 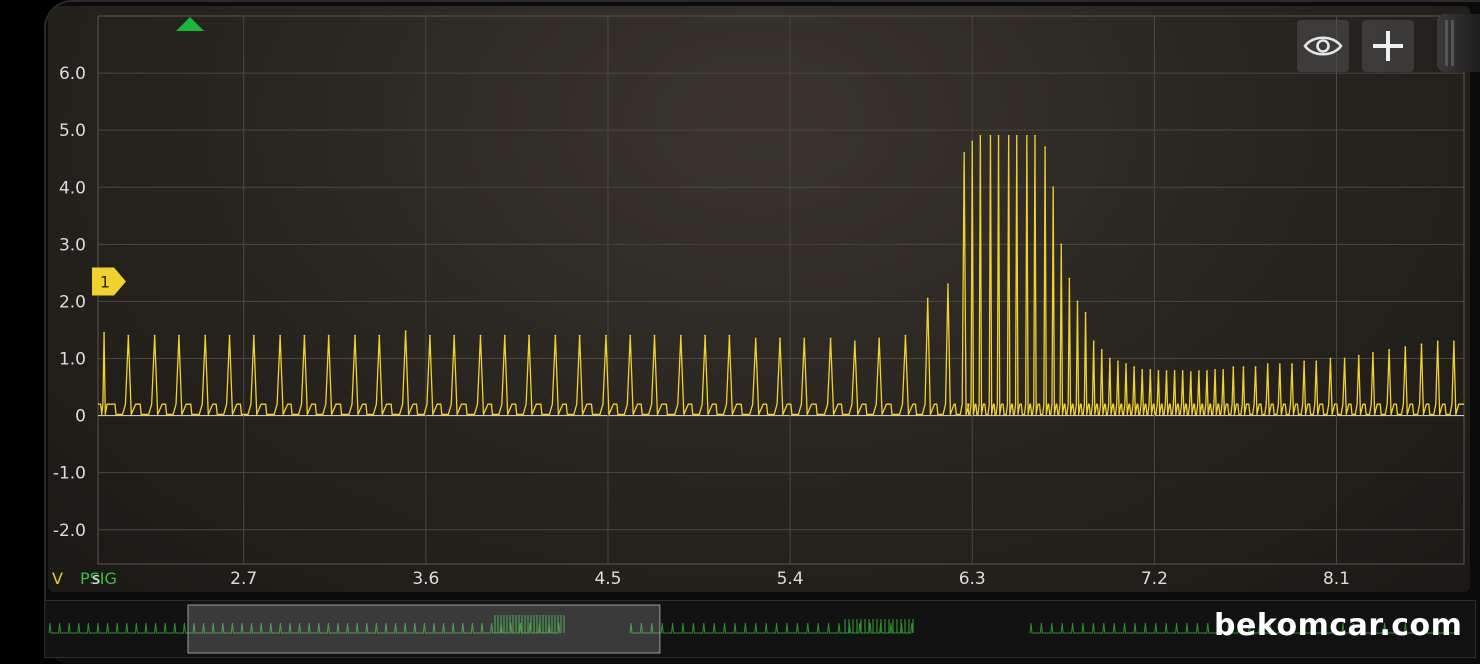 What do you see at coordinates (243, 579) in the screenshot?
I see `x-tick-label: 2.7` at bounding box center [243, 579].